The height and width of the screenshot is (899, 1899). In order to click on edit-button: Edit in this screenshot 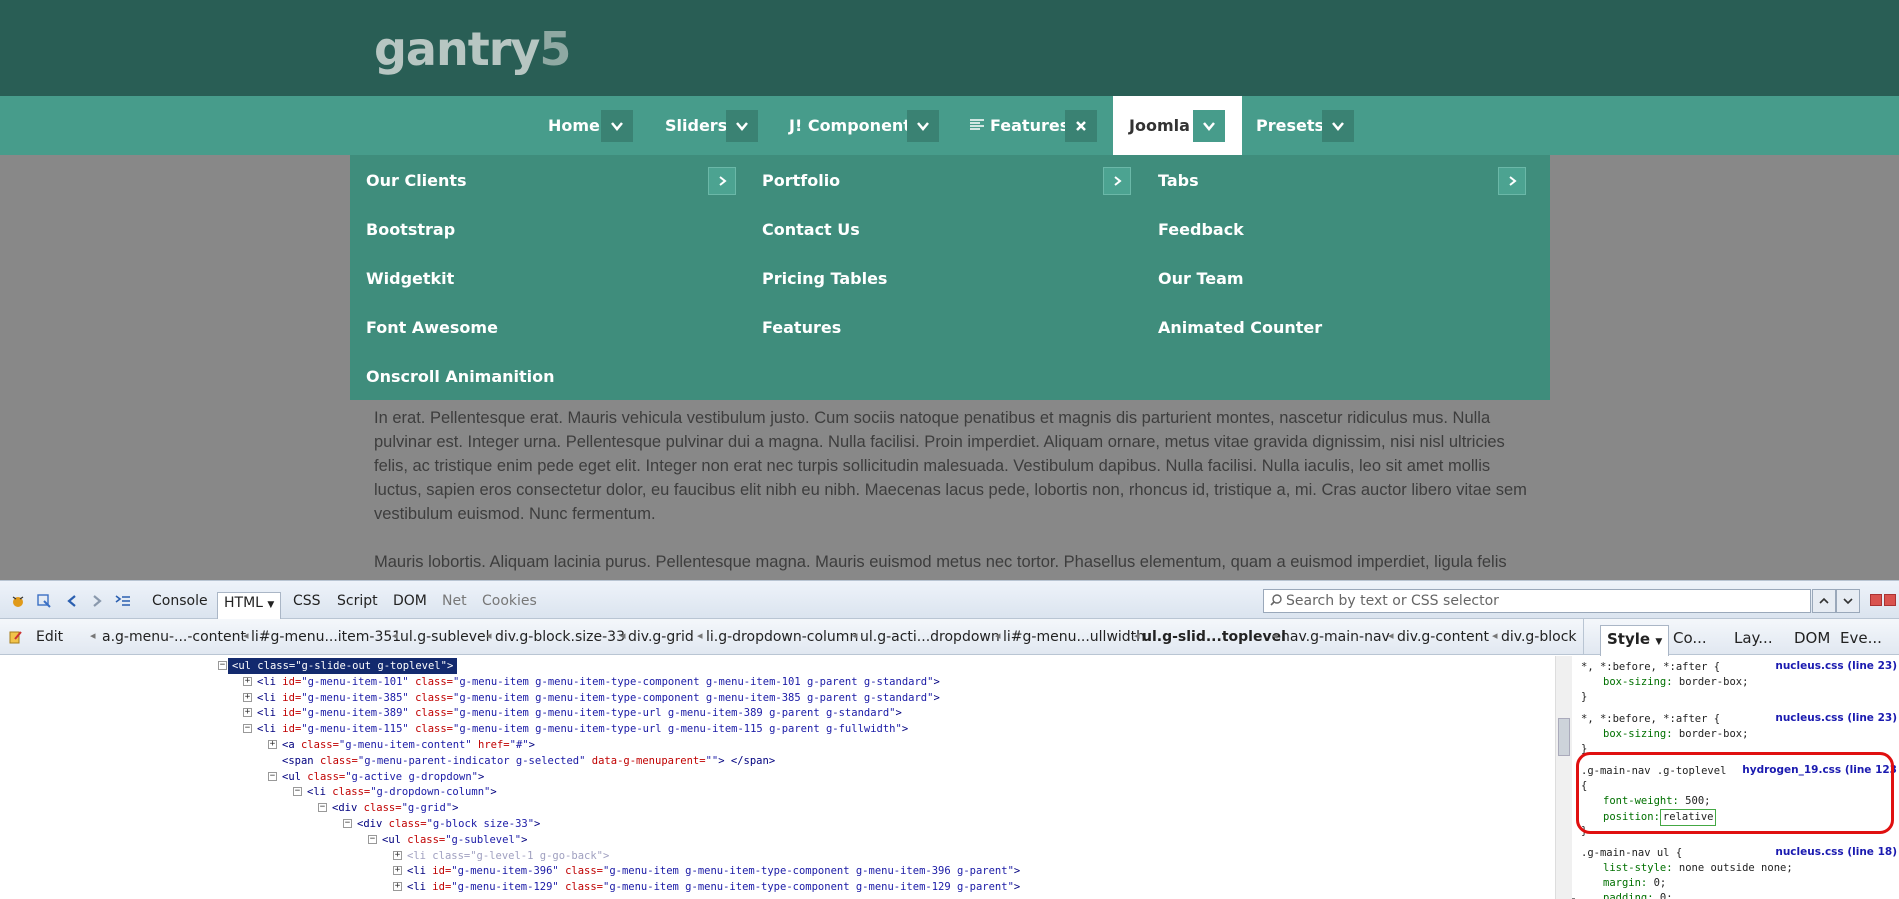, I will do `click(49, 637)`.